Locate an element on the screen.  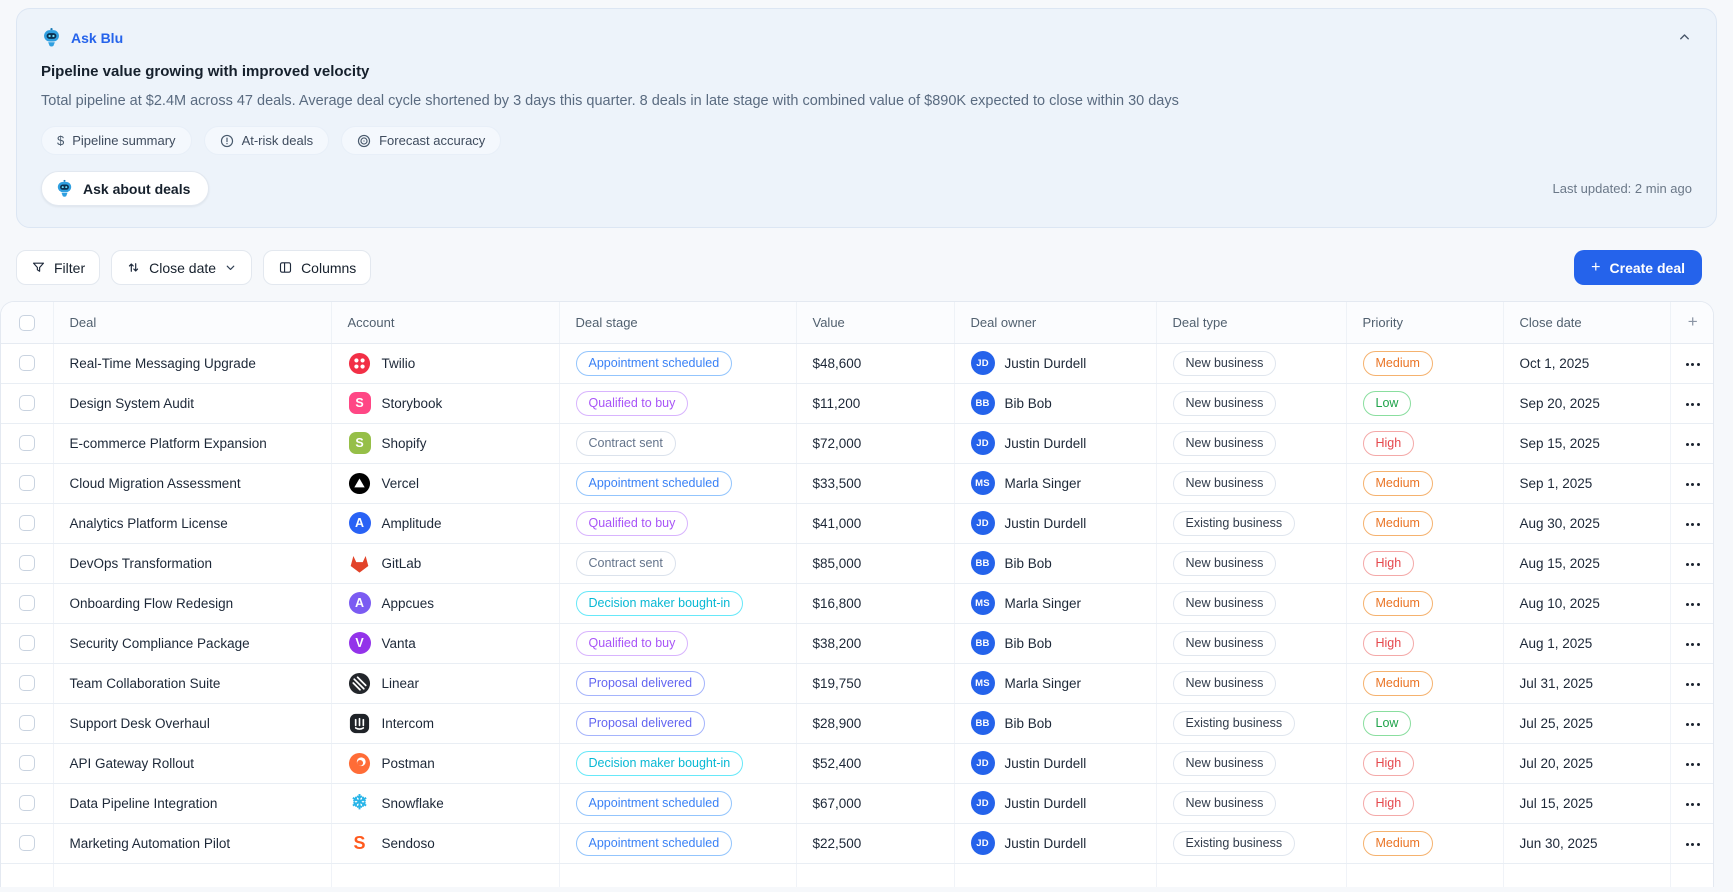
close-date: Sep 15, 2025 is located at coordinates (1559, 443).